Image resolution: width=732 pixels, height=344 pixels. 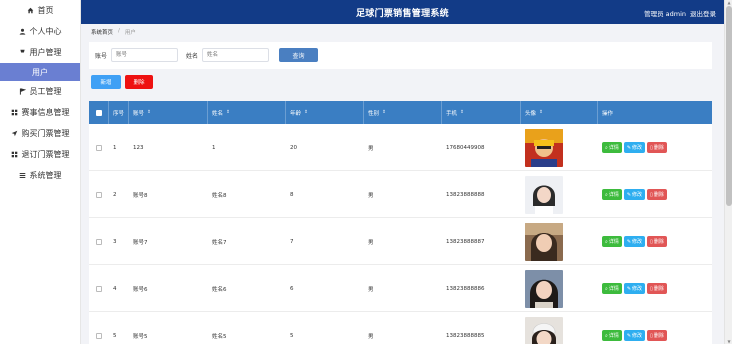 I want to click on page-scrollbar: ▲ ▼, so click(x=728, y=172).